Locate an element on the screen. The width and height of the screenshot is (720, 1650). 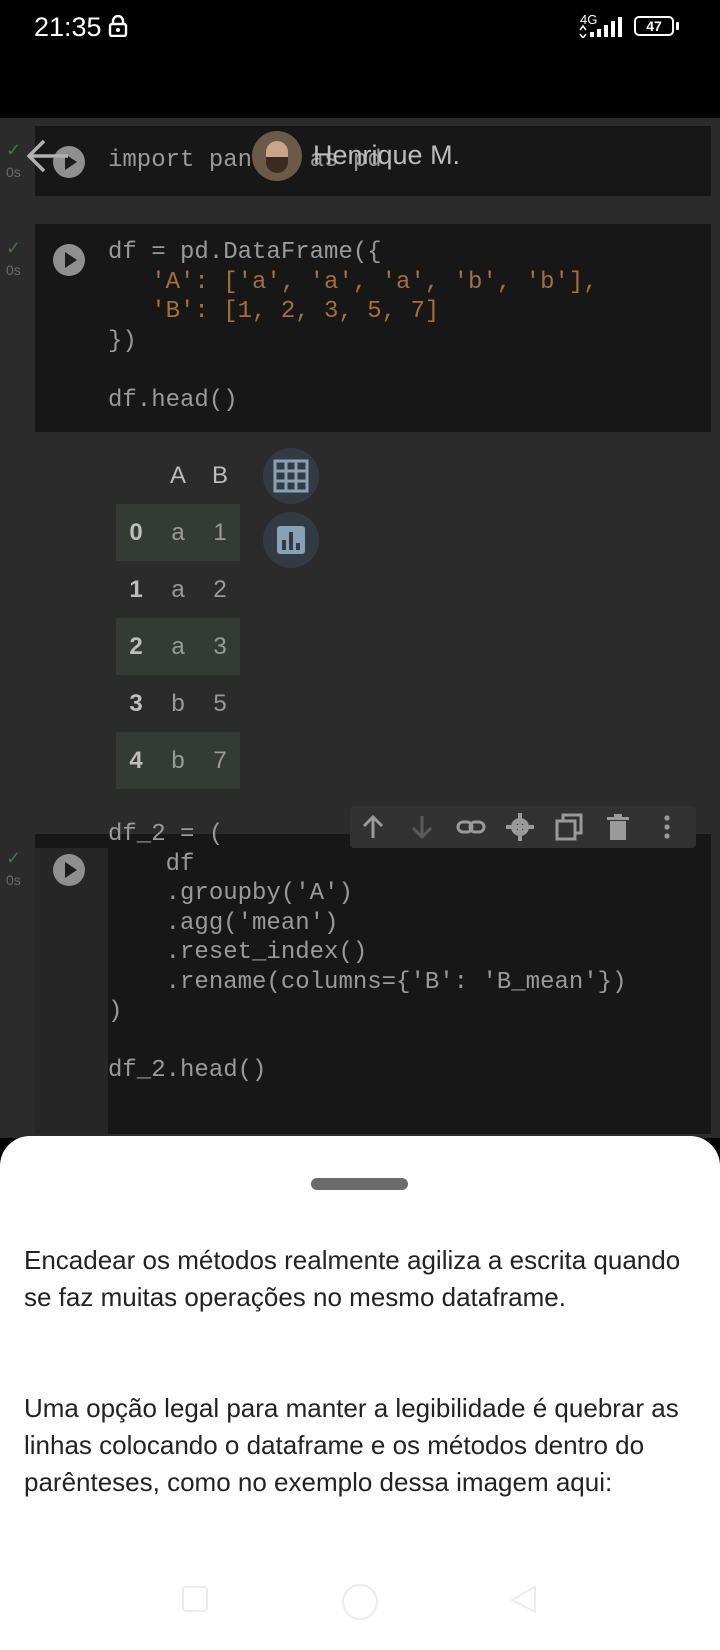
mirror-cell-icon is located at coordinates (569, 827).